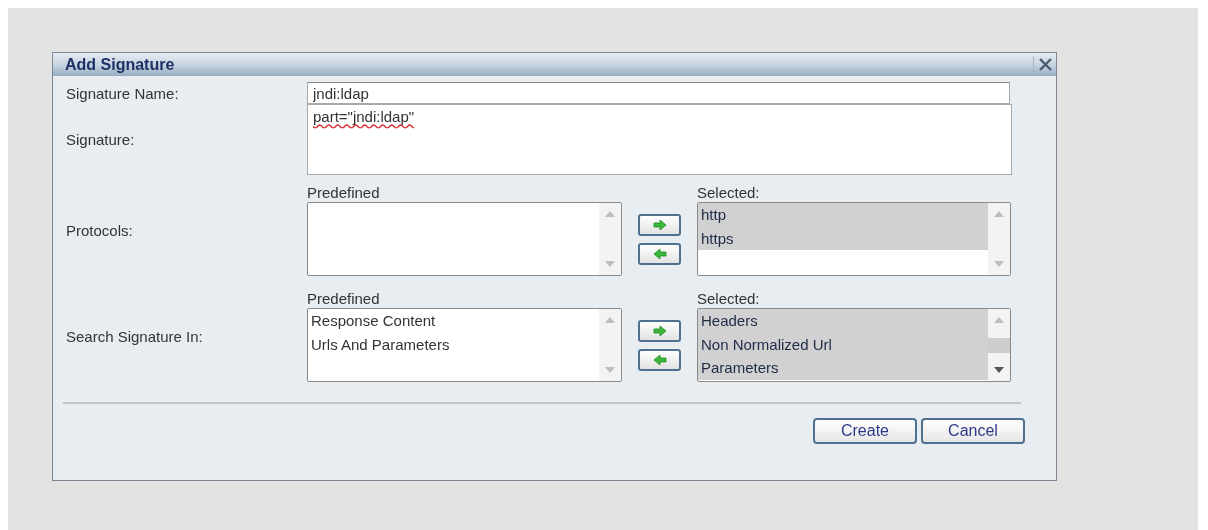 The width and height of the screenshot is (1208, 530). I want to click on field-label: Signature Name:, so click(123, 93).